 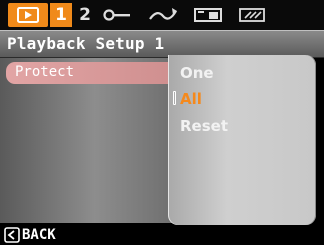 I want to click on option-one: One, so click(x=197, y=73).